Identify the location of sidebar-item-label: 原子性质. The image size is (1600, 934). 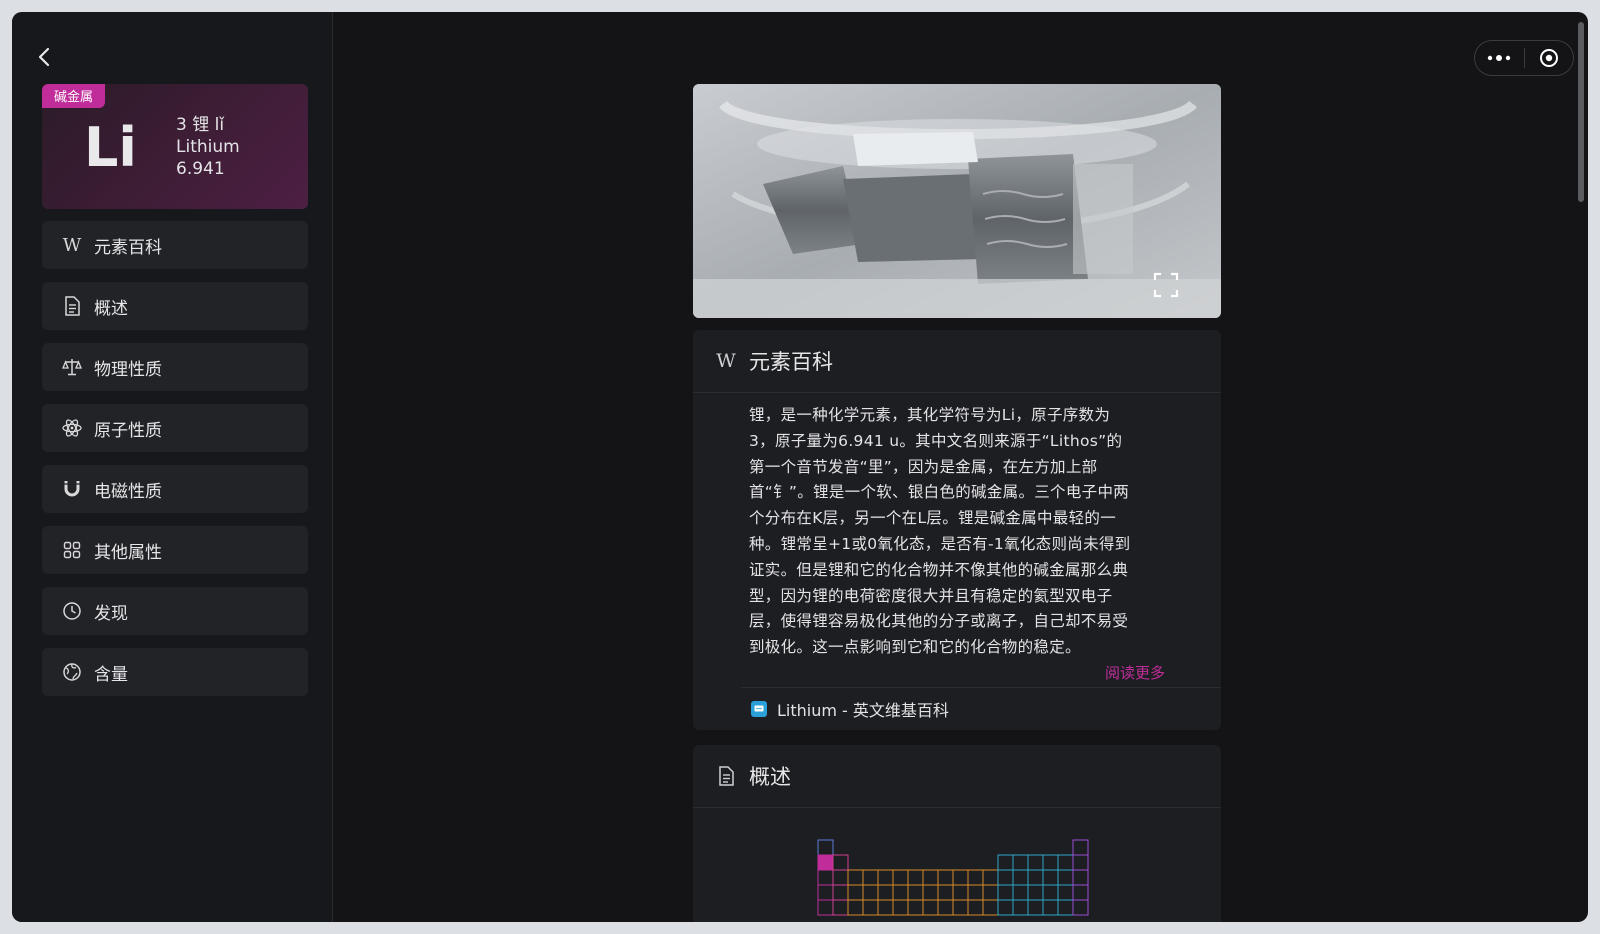
(128, 430).